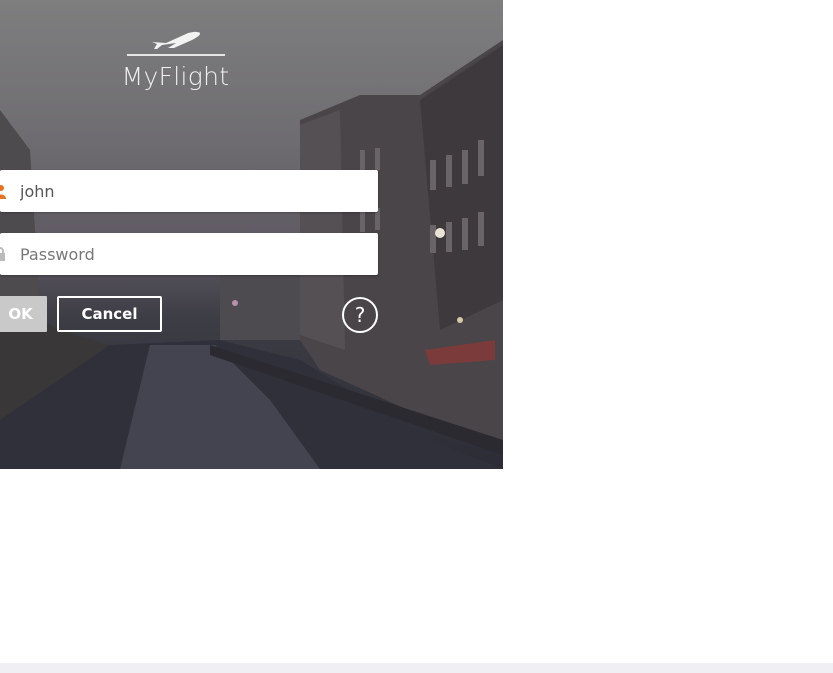 Image resolution: width=833 pixels, height=673 pixels. What do you see at coordinates (360, 315) in the screenshot?
I see `help-icon: ?` at bounding box center [360, 315].